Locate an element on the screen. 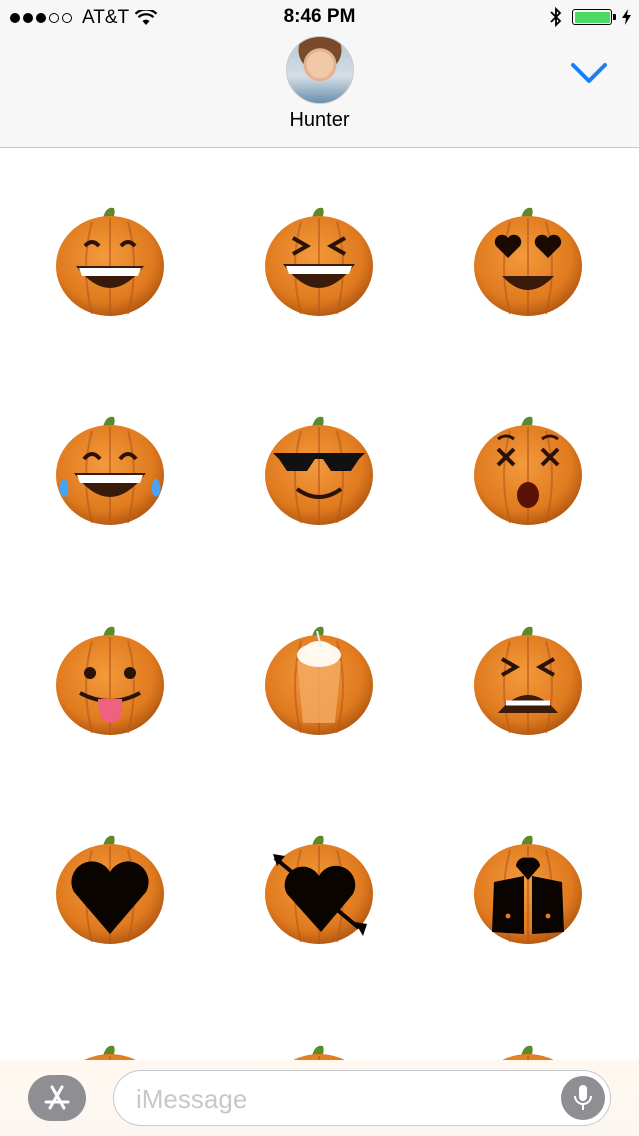 The width and height of the screenshot is (639, 1136). sticker-pumpkin-tears-of-joy is located at coordinates (110, 469).